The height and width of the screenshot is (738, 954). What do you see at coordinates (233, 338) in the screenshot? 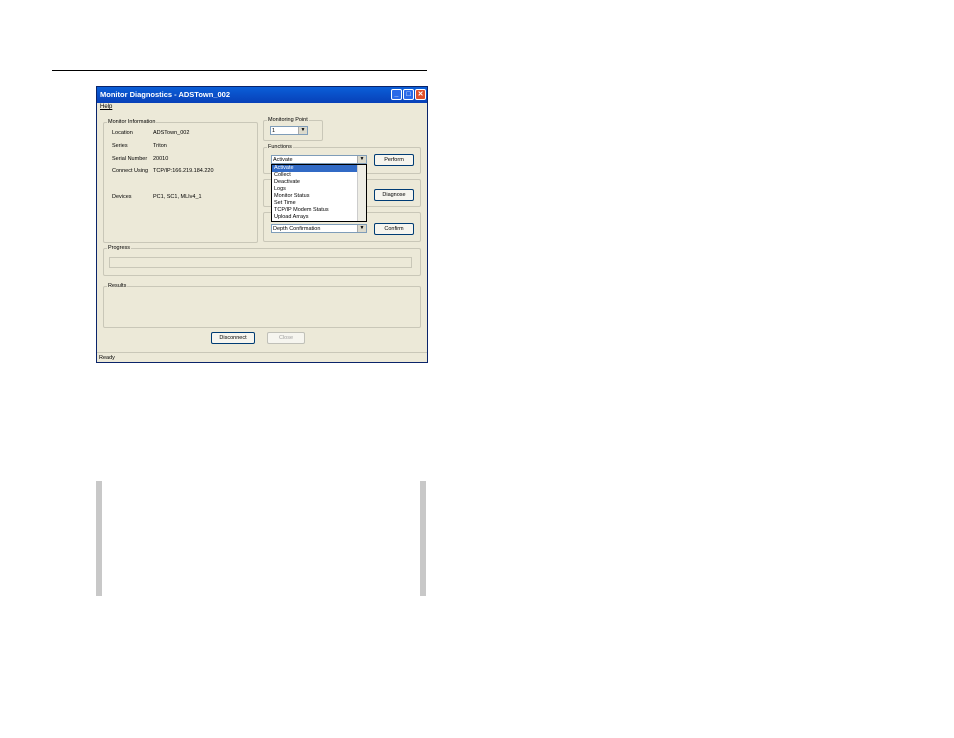
I see `disconnect-button: Disconnect` at bounding box center [233, 338].